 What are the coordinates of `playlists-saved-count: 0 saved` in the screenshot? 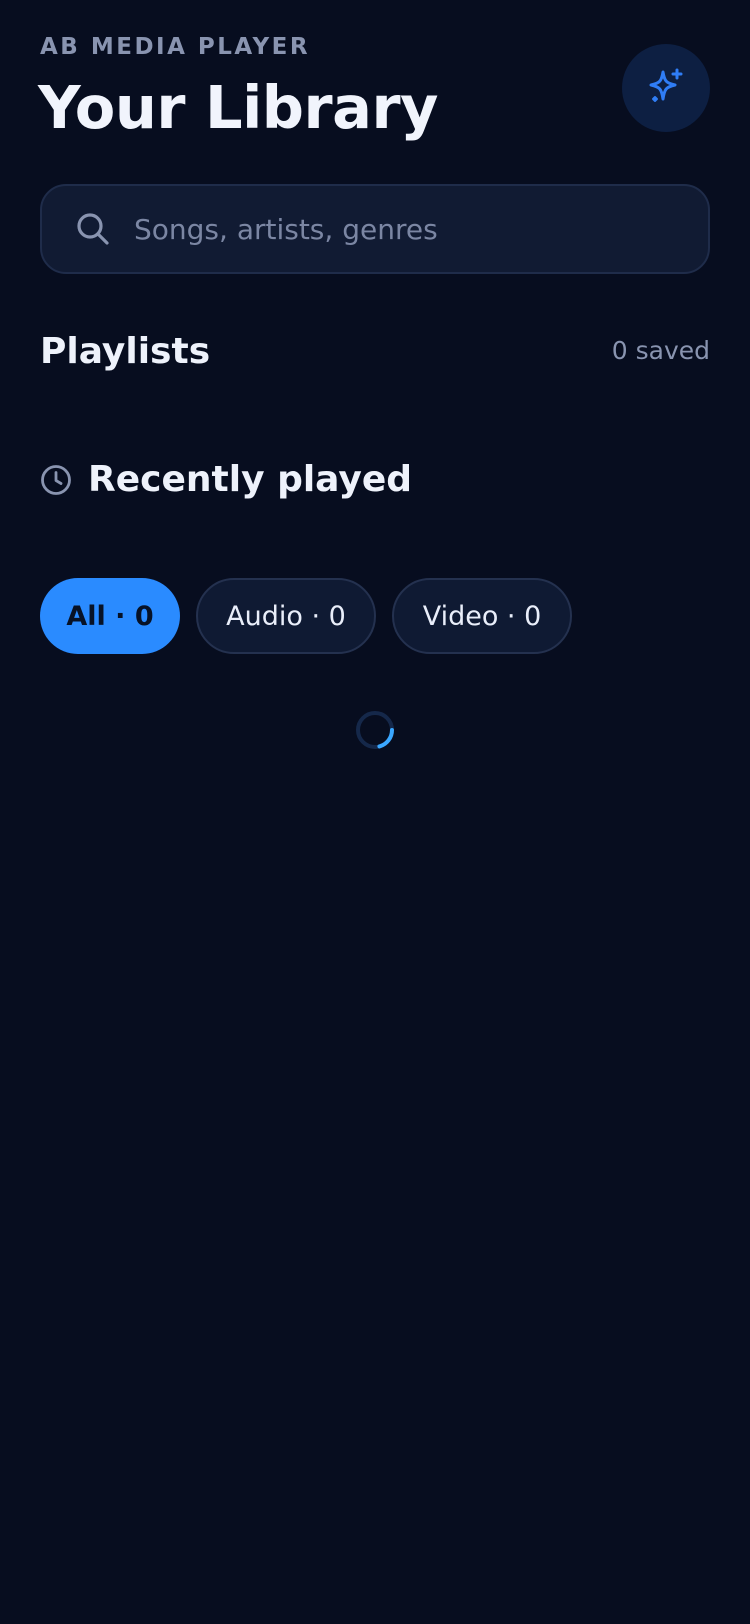 It's located at (660, 350).